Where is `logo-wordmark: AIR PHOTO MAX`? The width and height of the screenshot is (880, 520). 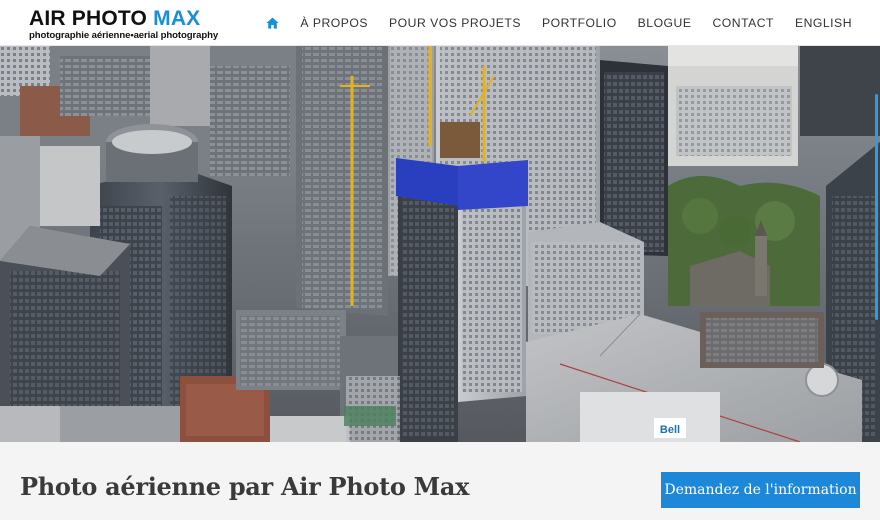 logo-wordmark: AIR PHOTO MAX is located at coordinates (114, 19).